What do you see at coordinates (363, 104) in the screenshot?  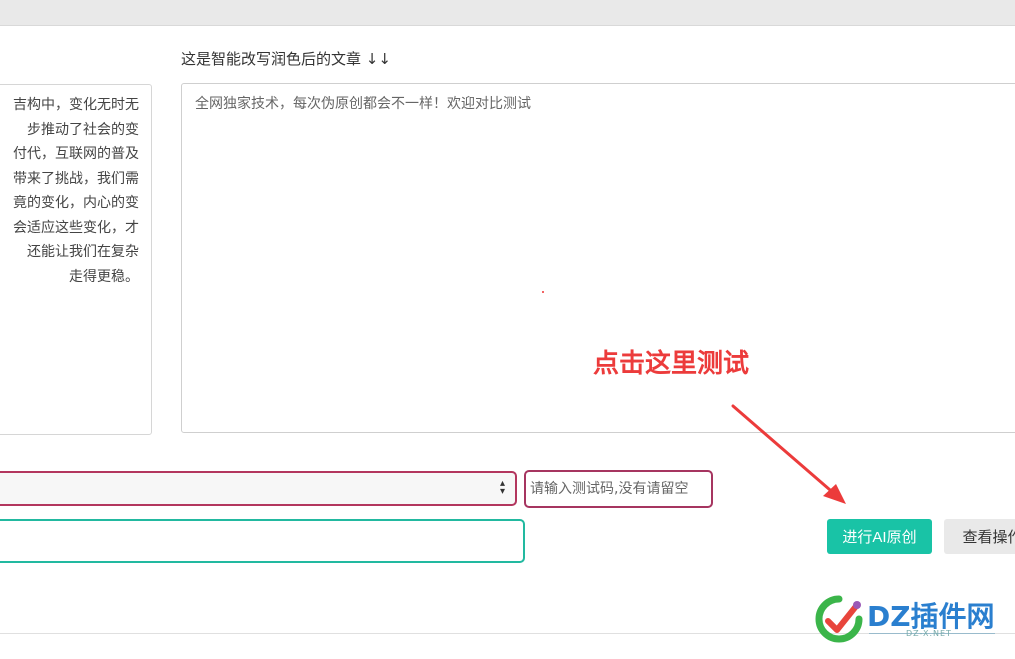 I see `rewritten-article-text: 全网独家技术，每次伪原创都会不一样！欢迎对比测试` at bounding box center [363, 104].